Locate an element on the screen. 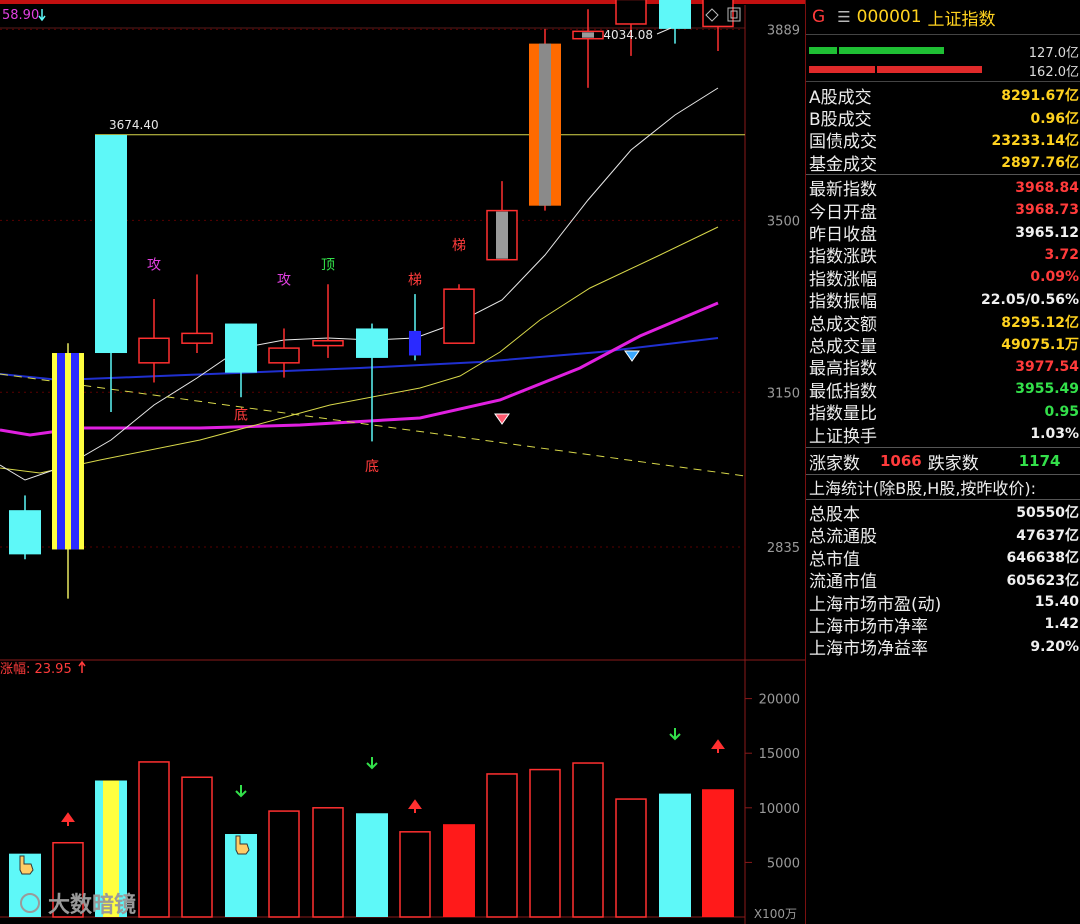 The width and height of the screenshot is (1080, 924). quote-label: 最新指数 is located at coordinates (843, 190).